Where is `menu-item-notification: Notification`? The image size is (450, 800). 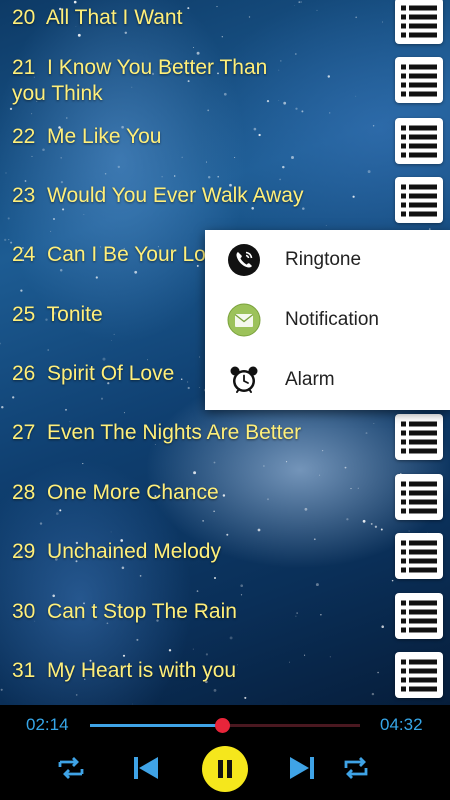 menu-item-notification: Notification is located at coordinates (327, 320).